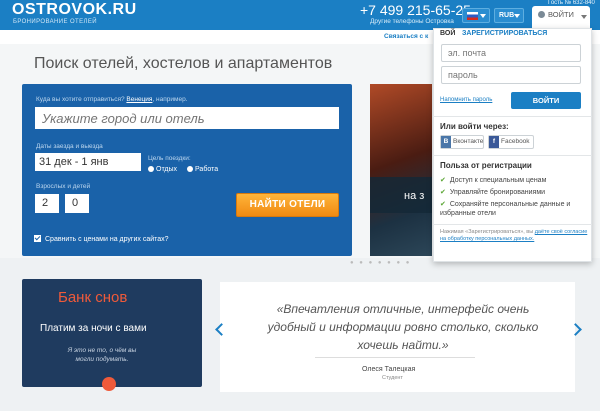 The image size is (600, 411). I want to click on user-icon, so click(541, 14).